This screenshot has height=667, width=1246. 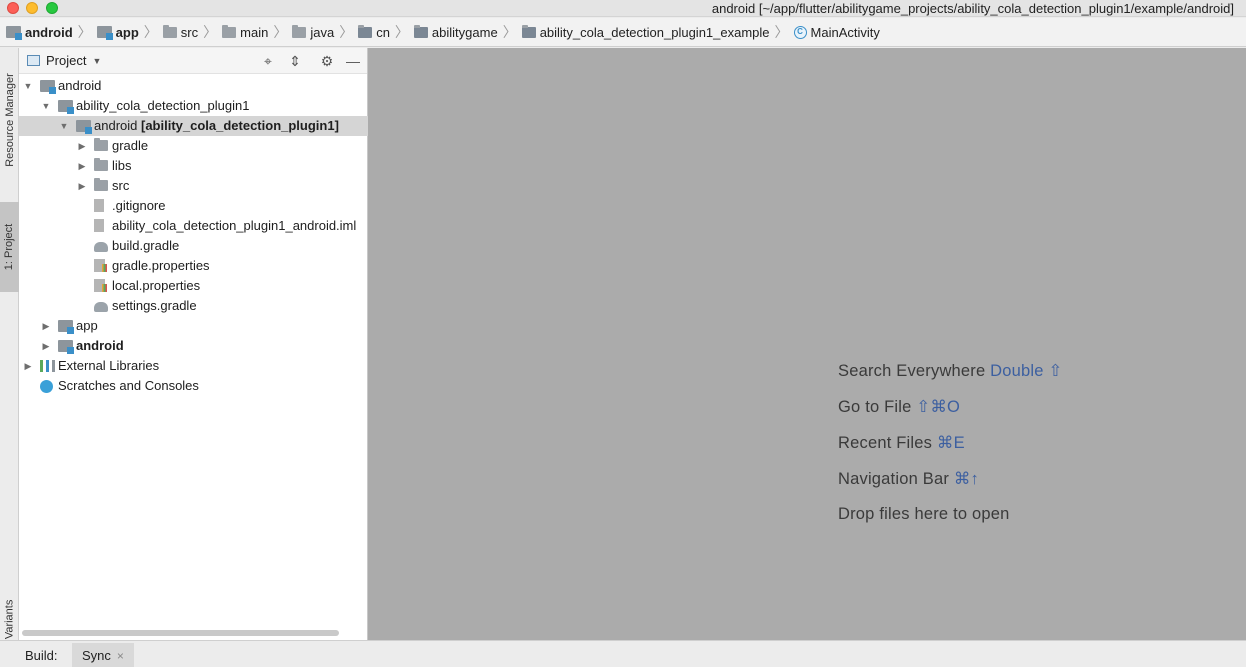 I want to click on tree-row-label: External Libraries, so click(x=108, y=366).